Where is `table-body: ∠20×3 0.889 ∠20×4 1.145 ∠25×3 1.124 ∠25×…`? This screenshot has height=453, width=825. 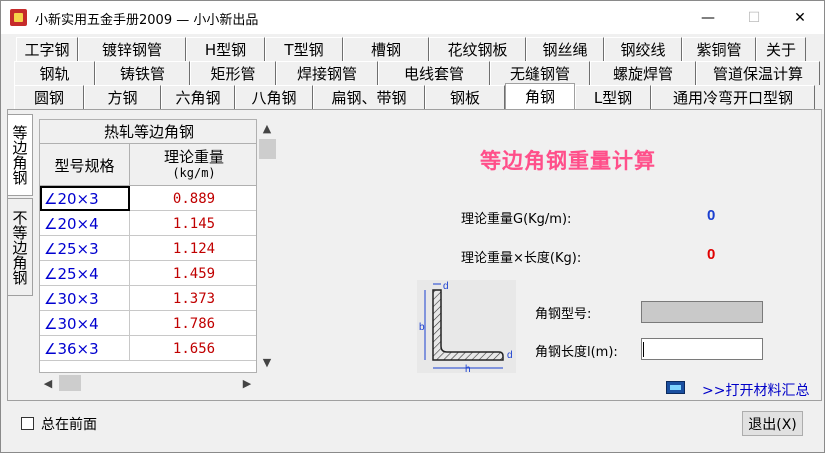
table-body: ∠20×3 0.889 ∠20×4 1.145 ∠25×3 1.124 ∠25×… is located at coordinates (148, 273).